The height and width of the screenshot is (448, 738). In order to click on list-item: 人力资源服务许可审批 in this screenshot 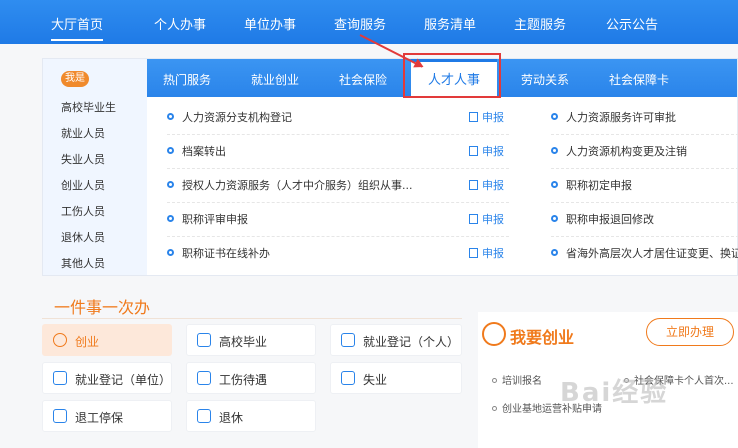, I will do `click(644, 118)`.